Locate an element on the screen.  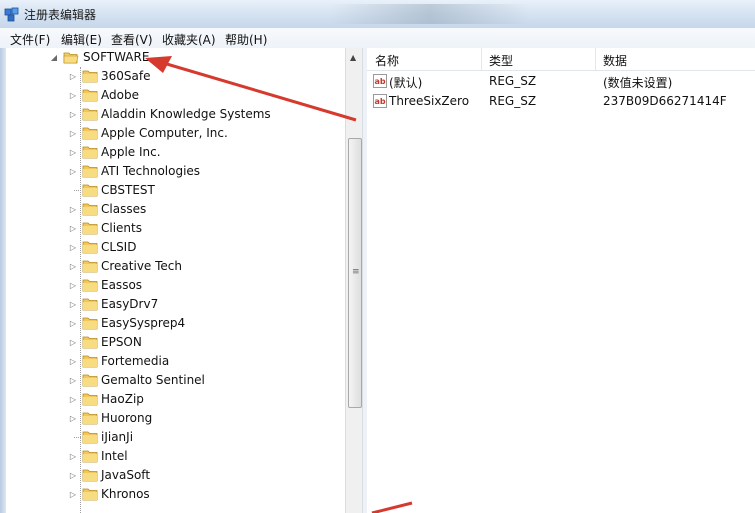
tree-node-label: ATI Technologies is located at coordinates (151, 171).